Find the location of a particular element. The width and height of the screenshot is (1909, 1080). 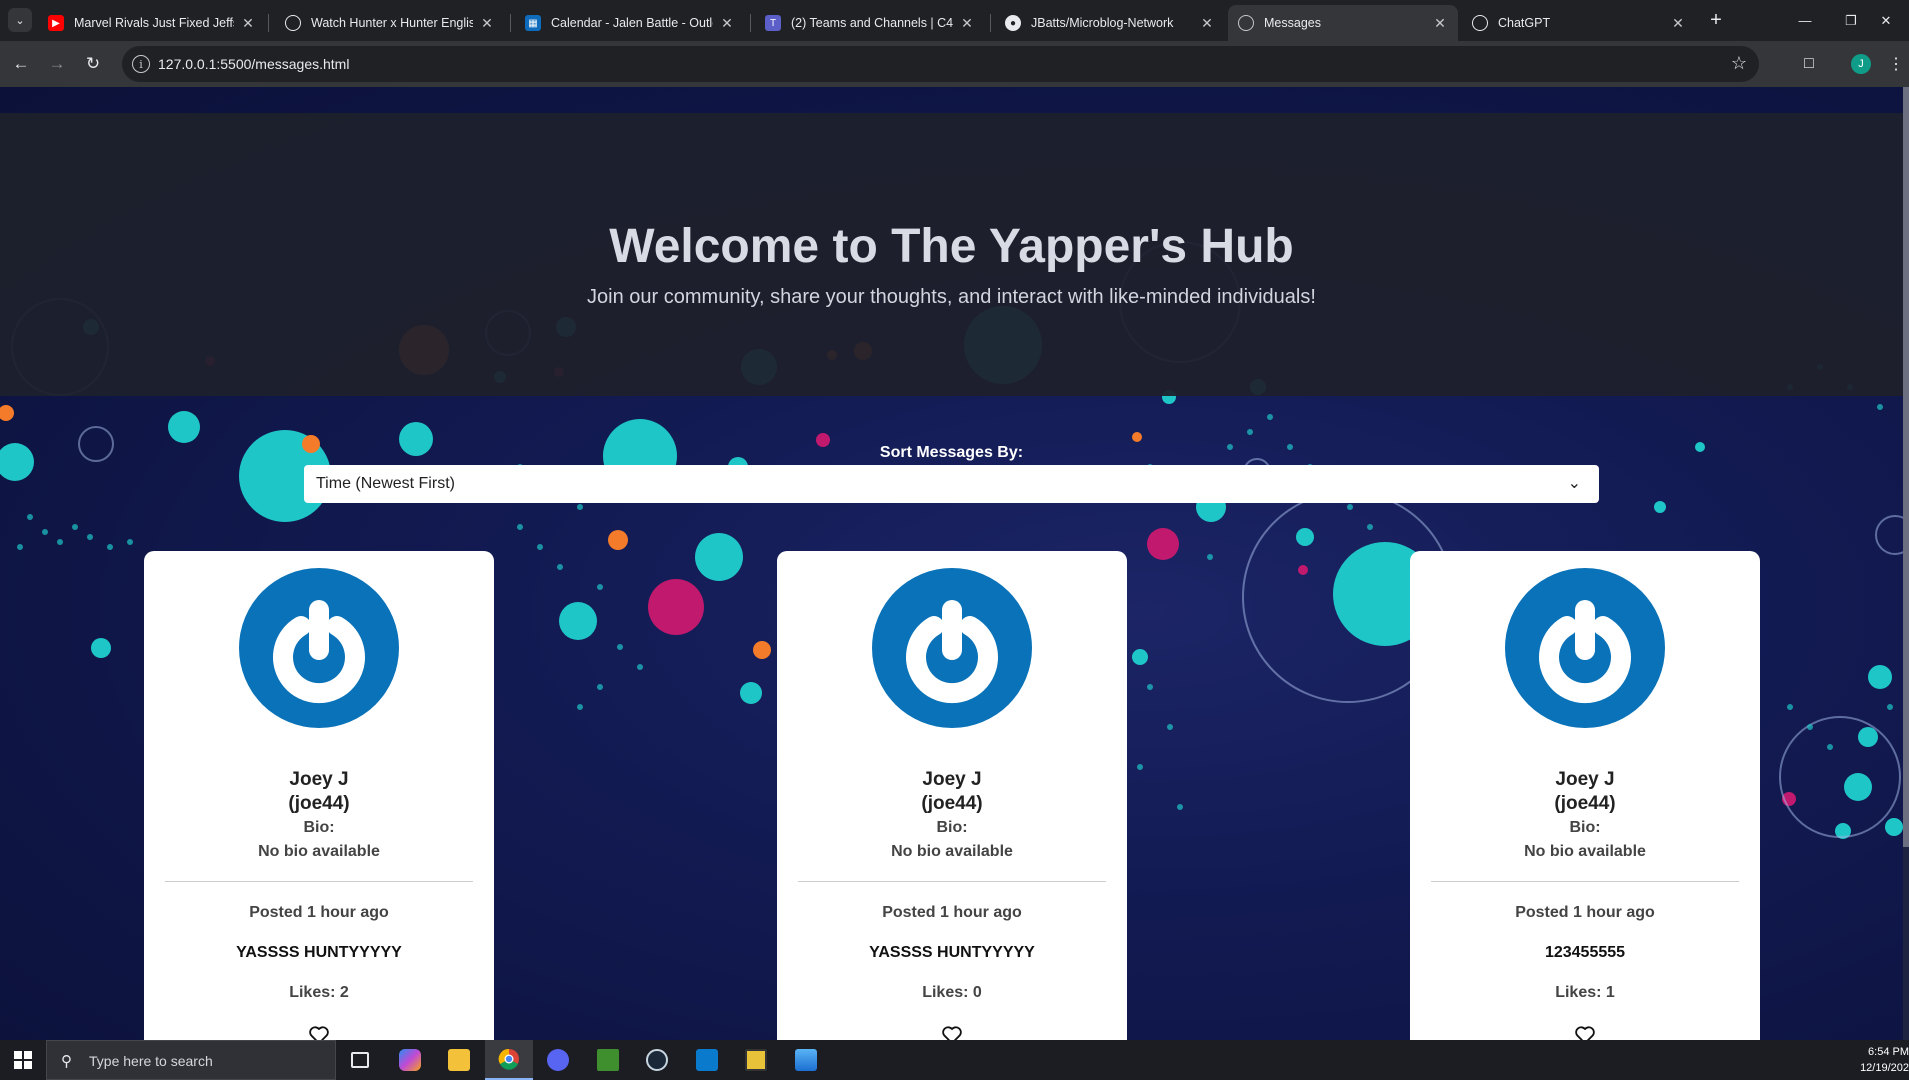

tab-chatgpt: ChatGPT ✕ is located at coordinates (1579, 23).